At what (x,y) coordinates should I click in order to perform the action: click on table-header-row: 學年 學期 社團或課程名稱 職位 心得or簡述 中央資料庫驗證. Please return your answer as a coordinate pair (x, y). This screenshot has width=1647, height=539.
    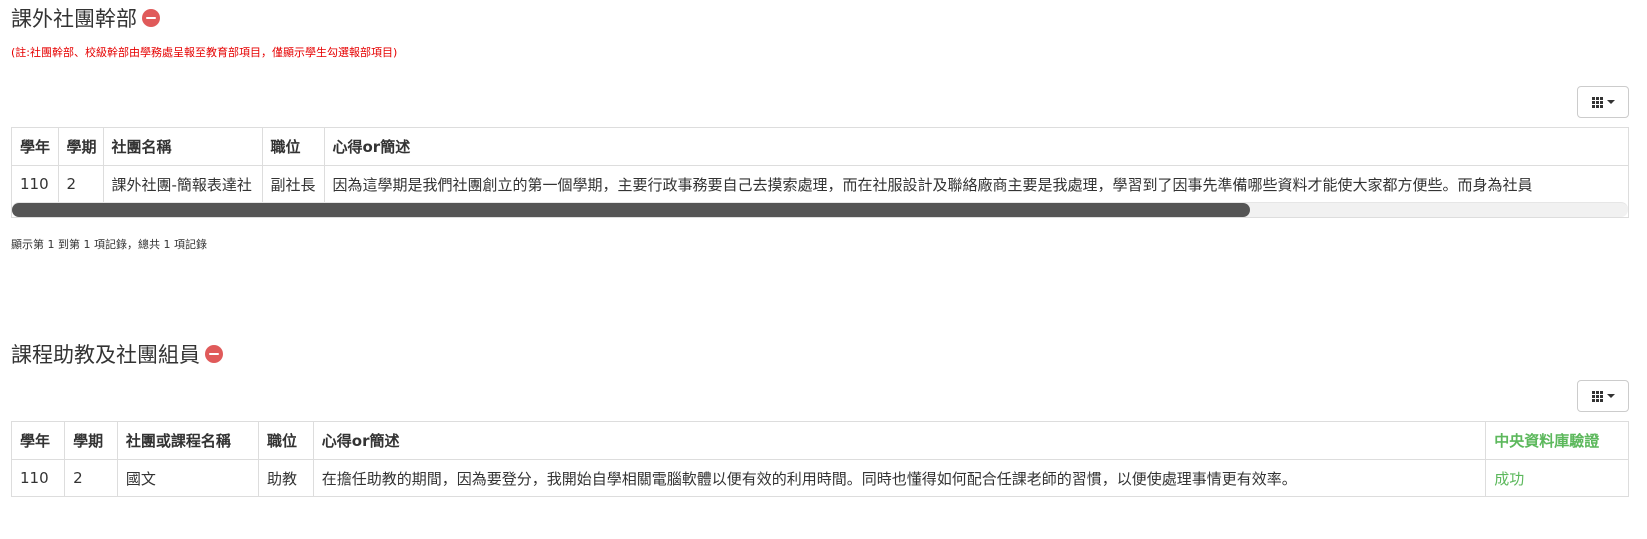
    Looking at the image, I should click on (820, 441).